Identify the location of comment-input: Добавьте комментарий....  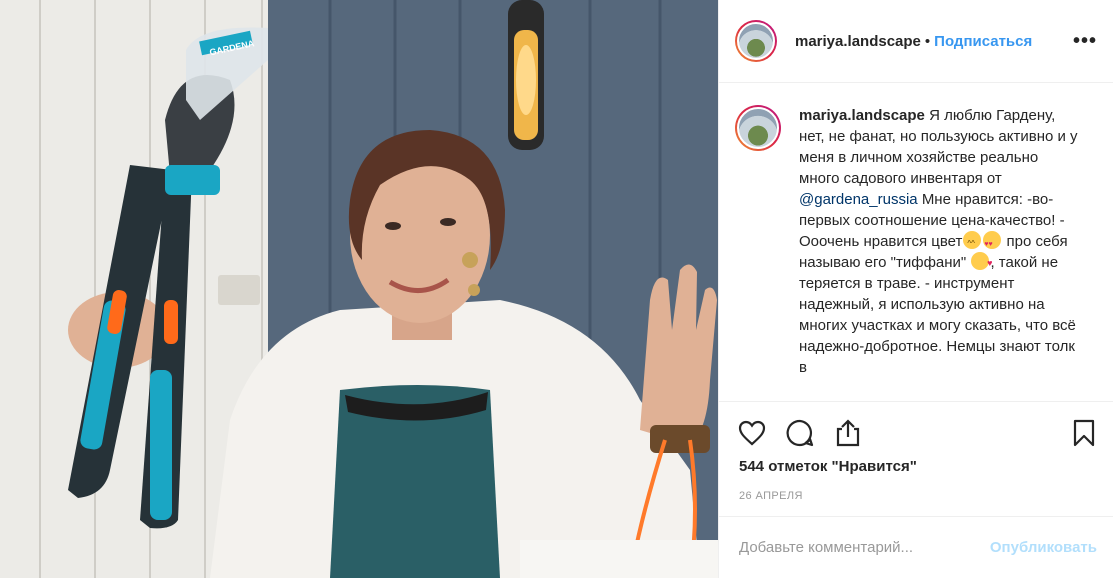
(826, 547).